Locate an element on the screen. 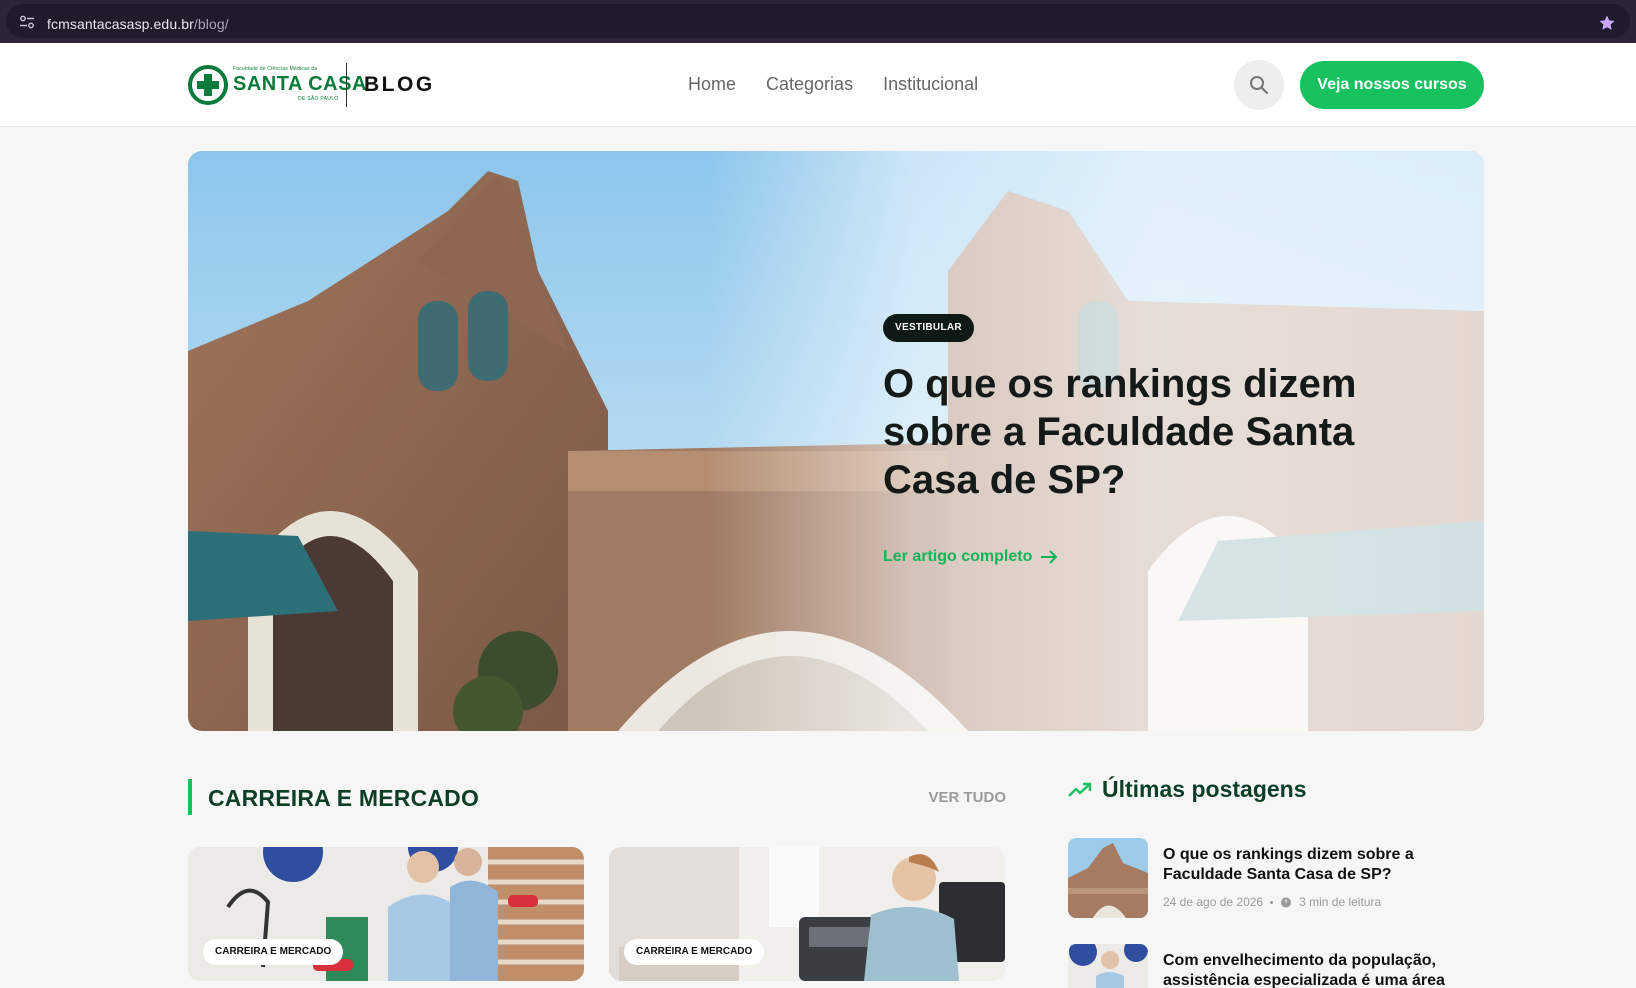  post-date: 24 de ago de 2026 is located at coordinates (1213, 902).